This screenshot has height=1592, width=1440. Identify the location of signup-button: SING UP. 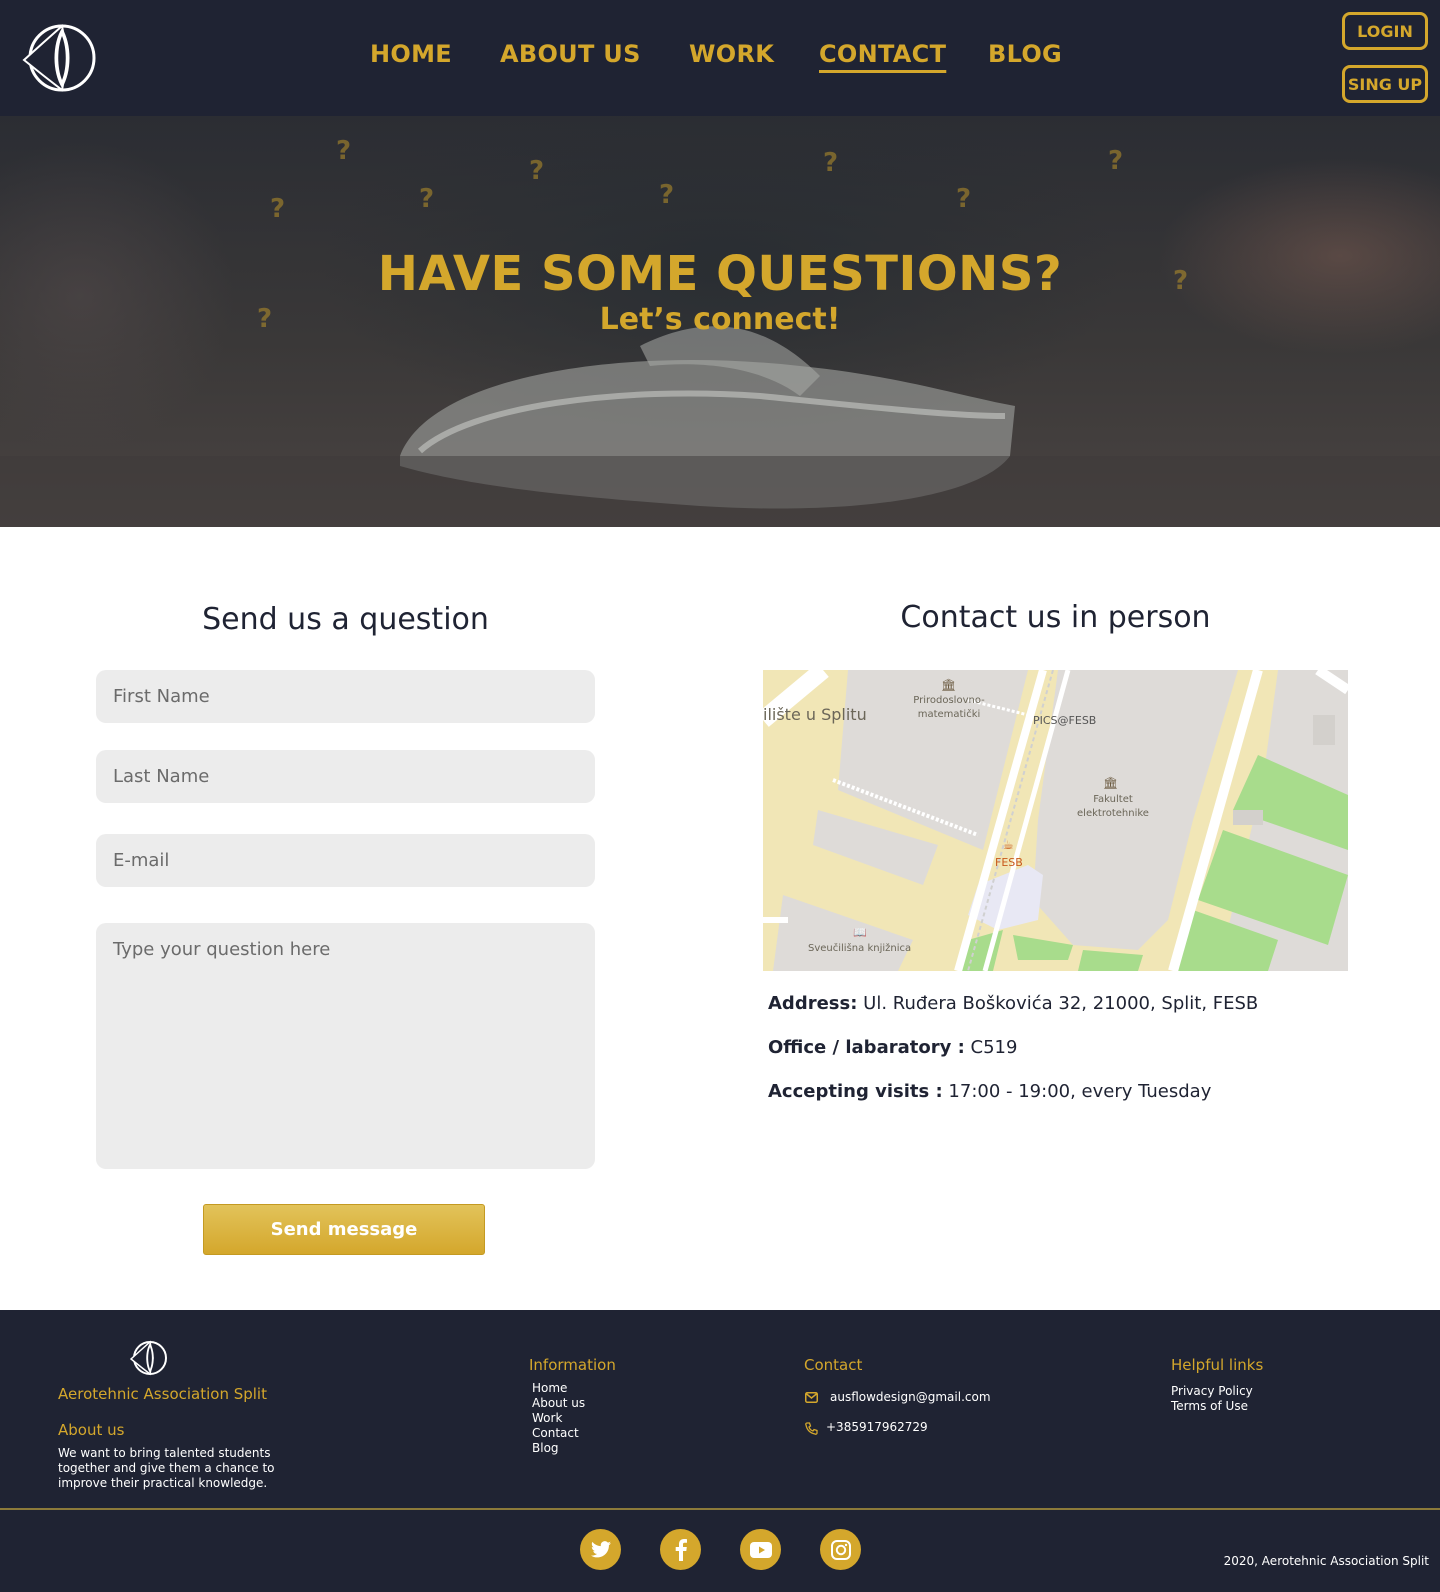
(1385, 84).